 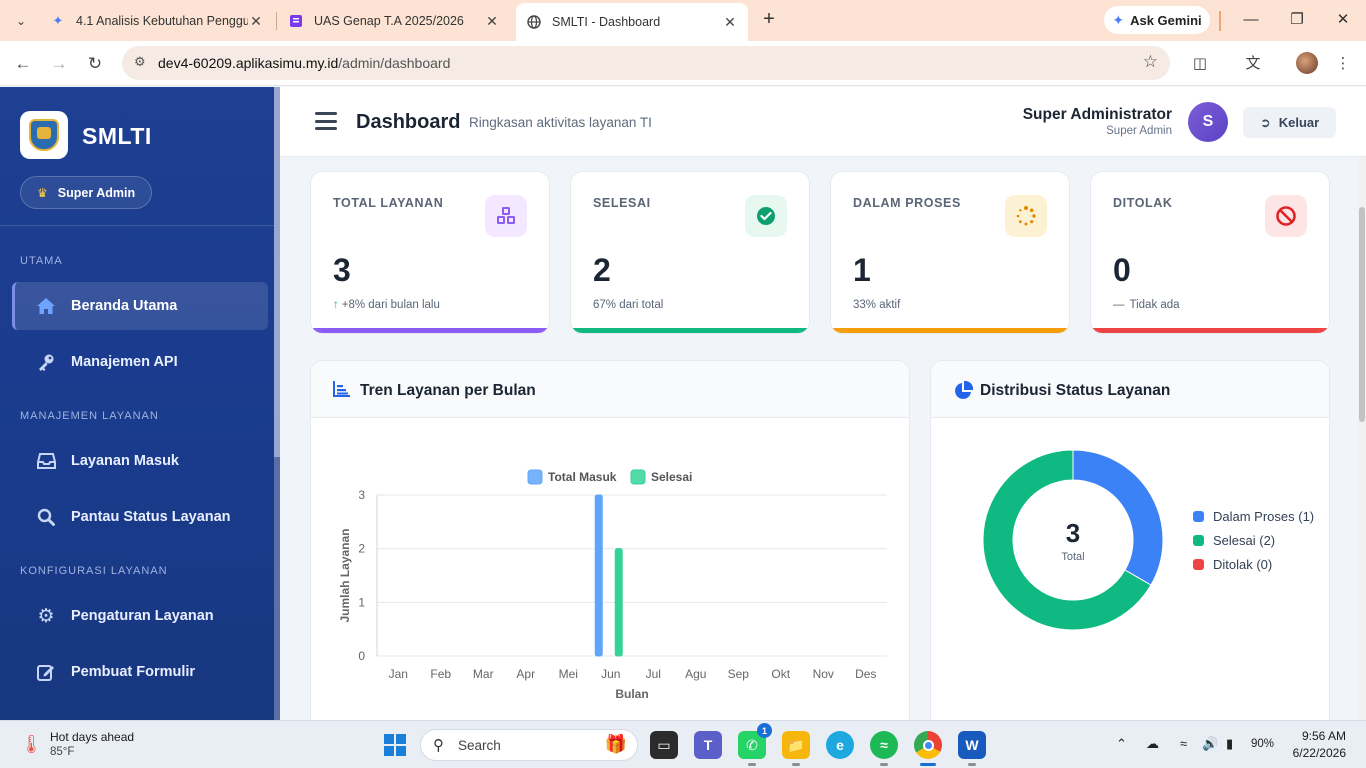 I want to click on bookmark-star-icon: ☆, so click(x=1150, y=62).